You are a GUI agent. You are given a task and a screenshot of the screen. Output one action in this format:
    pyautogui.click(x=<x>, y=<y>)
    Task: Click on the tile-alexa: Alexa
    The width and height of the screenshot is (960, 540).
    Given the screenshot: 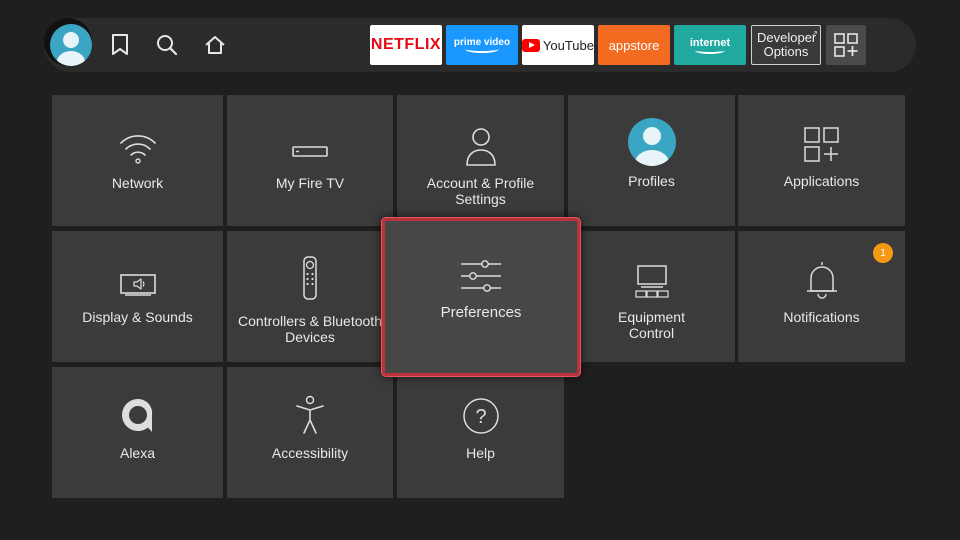 What is the action you would take?
    pyautogui.click(x=137, y=432)
    